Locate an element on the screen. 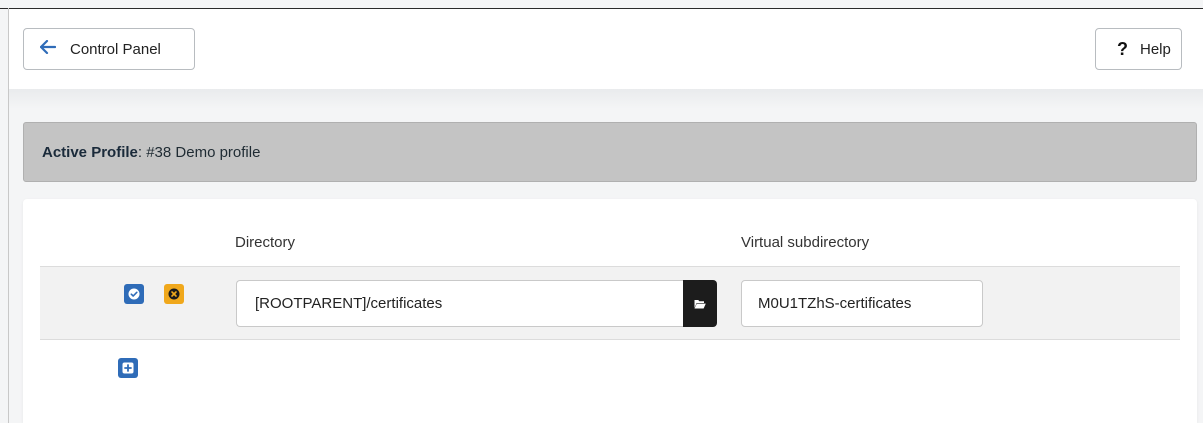 This screenshot has height=423, width=1203. help-button: ? Help is located at coordinates (1138, 49).